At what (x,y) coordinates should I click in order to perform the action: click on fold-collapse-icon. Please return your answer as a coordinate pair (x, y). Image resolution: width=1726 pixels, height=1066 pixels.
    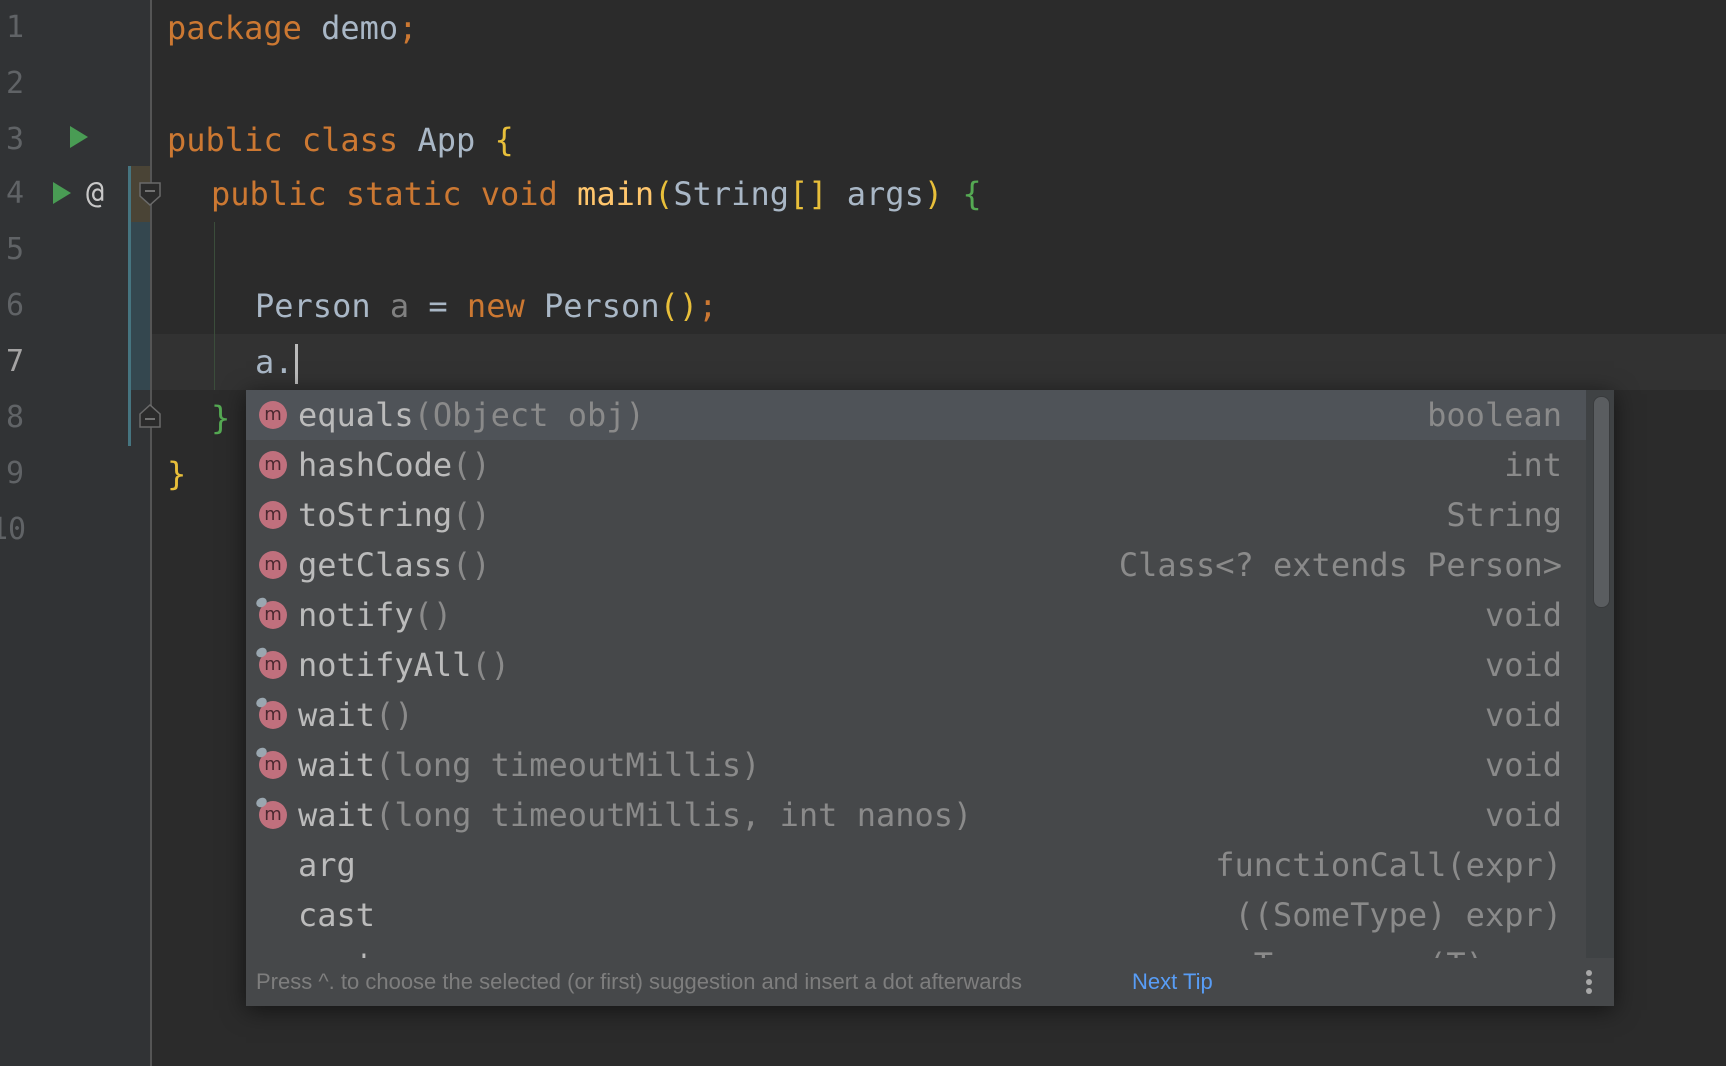
    Looking at the image, I should click on (150, 194).